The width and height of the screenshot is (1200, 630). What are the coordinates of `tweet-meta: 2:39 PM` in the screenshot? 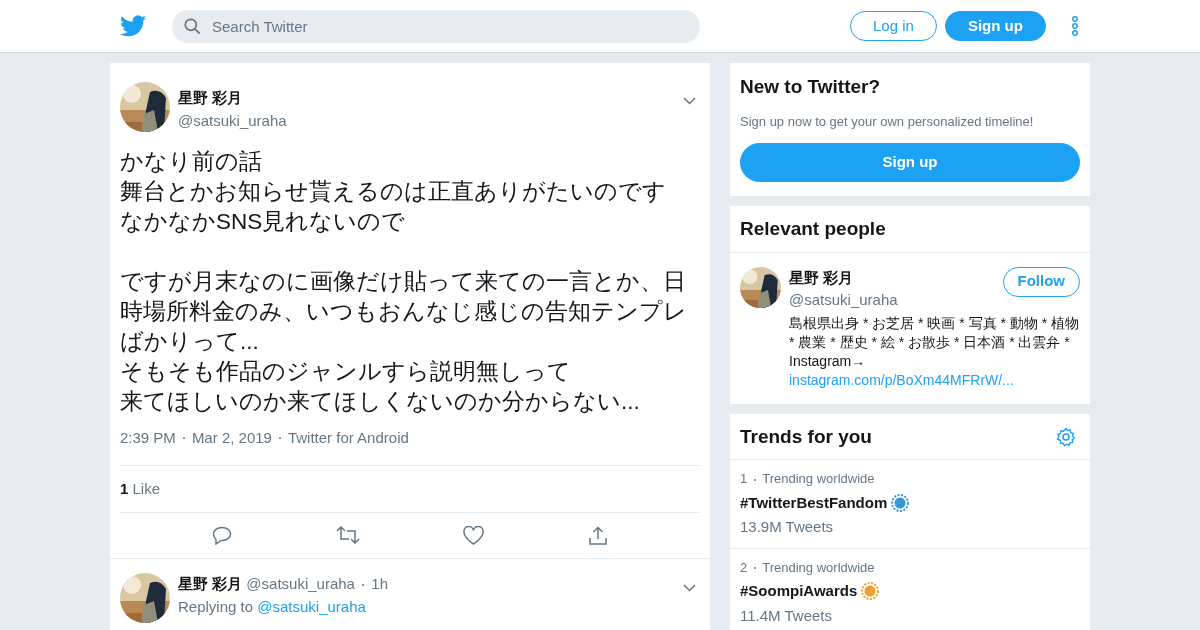 It's located at (148, 438).